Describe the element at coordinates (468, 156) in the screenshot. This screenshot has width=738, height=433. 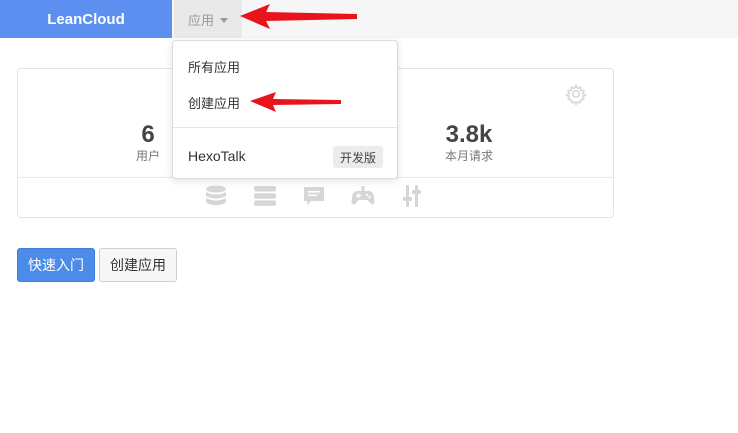
I see `requests-label: 本月请求` at that location.